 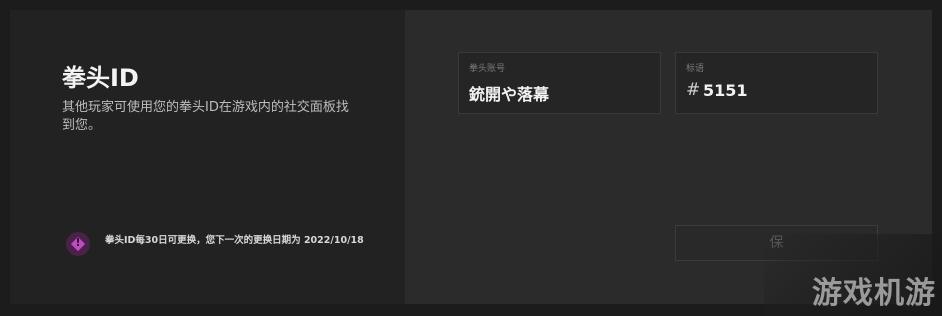 What do you see at coordinates (234, 240) in the screenshot?
I see `notice-text: 拳头ID每30日可更换，您下一次的更换日期为 2022/10/18` at bounding box center [234, 240].